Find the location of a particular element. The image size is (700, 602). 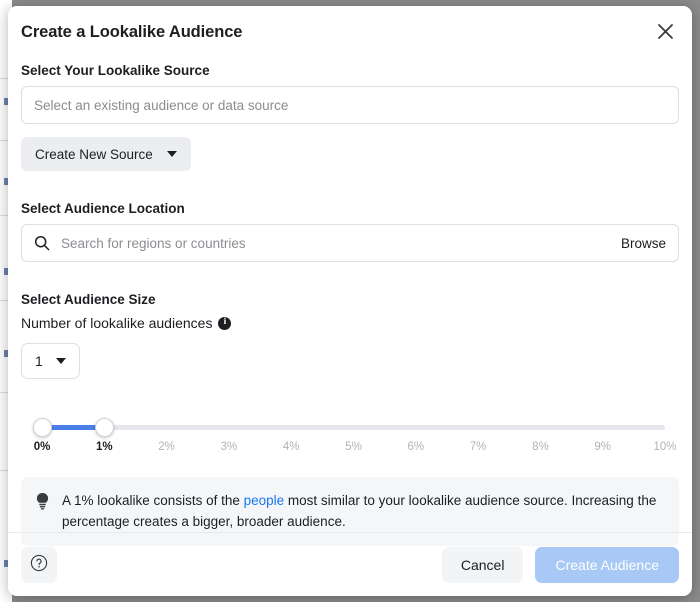

people-link: people is located at coordinates (264, 500).